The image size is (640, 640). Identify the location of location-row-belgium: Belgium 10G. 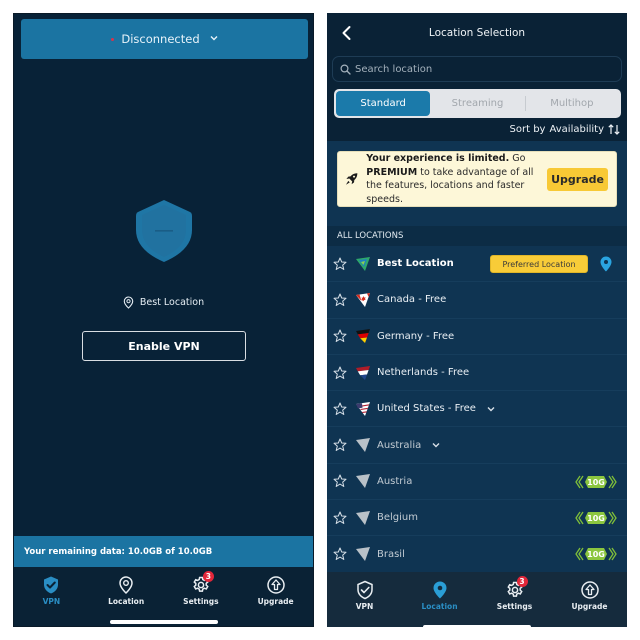
(477, 518).